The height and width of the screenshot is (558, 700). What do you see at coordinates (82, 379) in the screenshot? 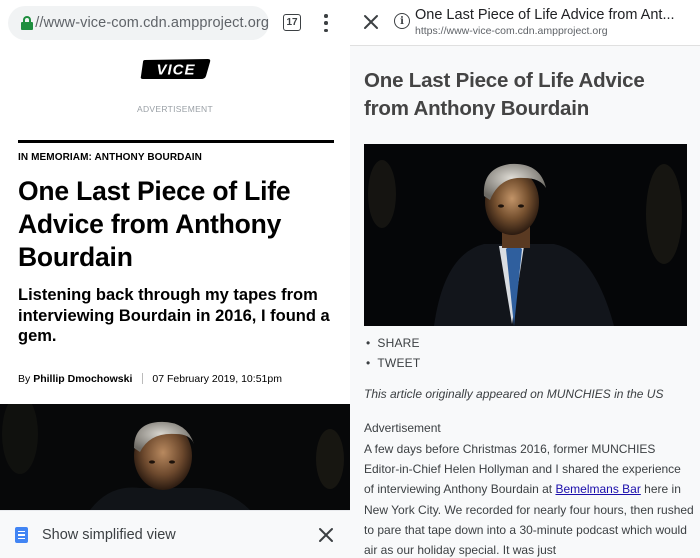
I see `author-link: Phillip Dmochowski` at bounding box center [82, 379].